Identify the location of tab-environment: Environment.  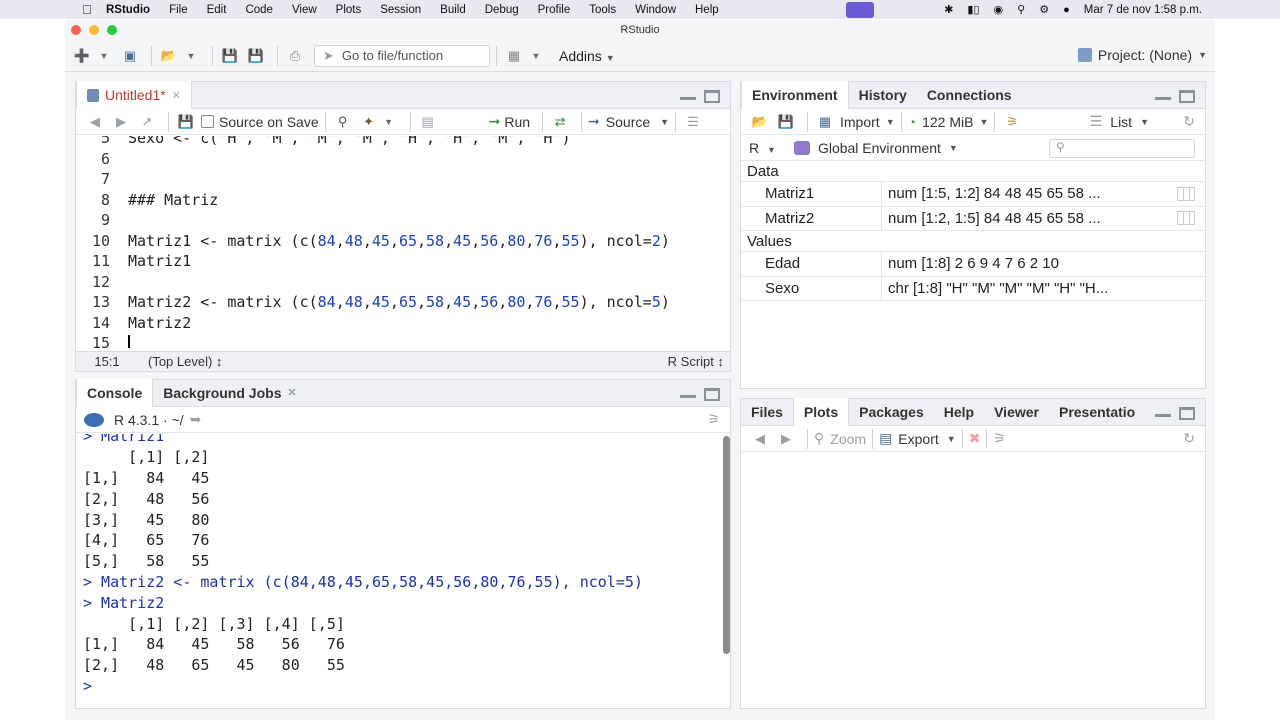
(795, 95).